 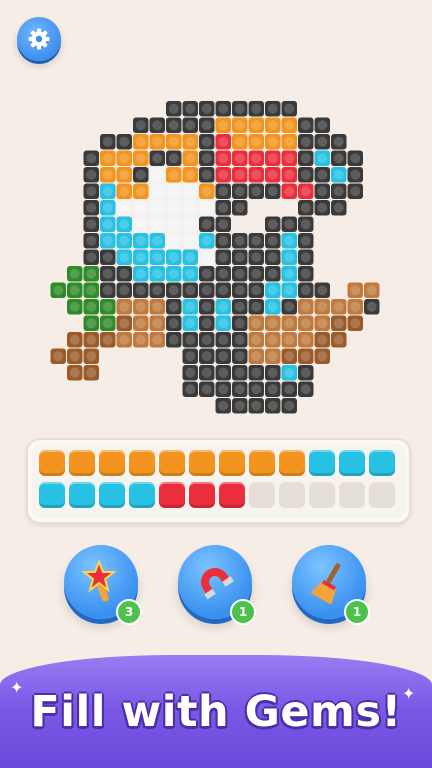 I want to click on empty-gem-slot, so click(x=382, y=495).